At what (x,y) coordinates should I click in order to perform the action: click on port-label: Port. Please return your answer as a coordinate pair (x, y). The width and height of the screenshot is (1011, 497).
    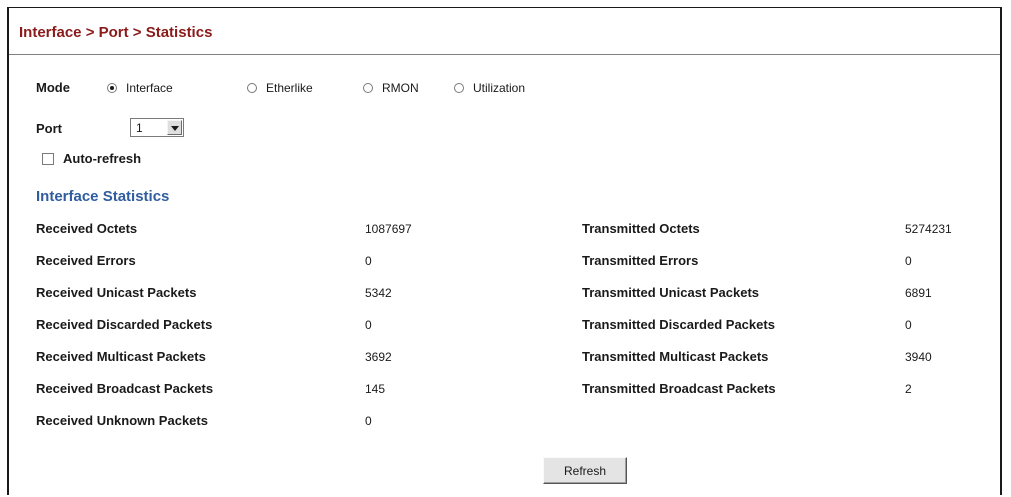
    Looking at the image, I should click on (49, 128).